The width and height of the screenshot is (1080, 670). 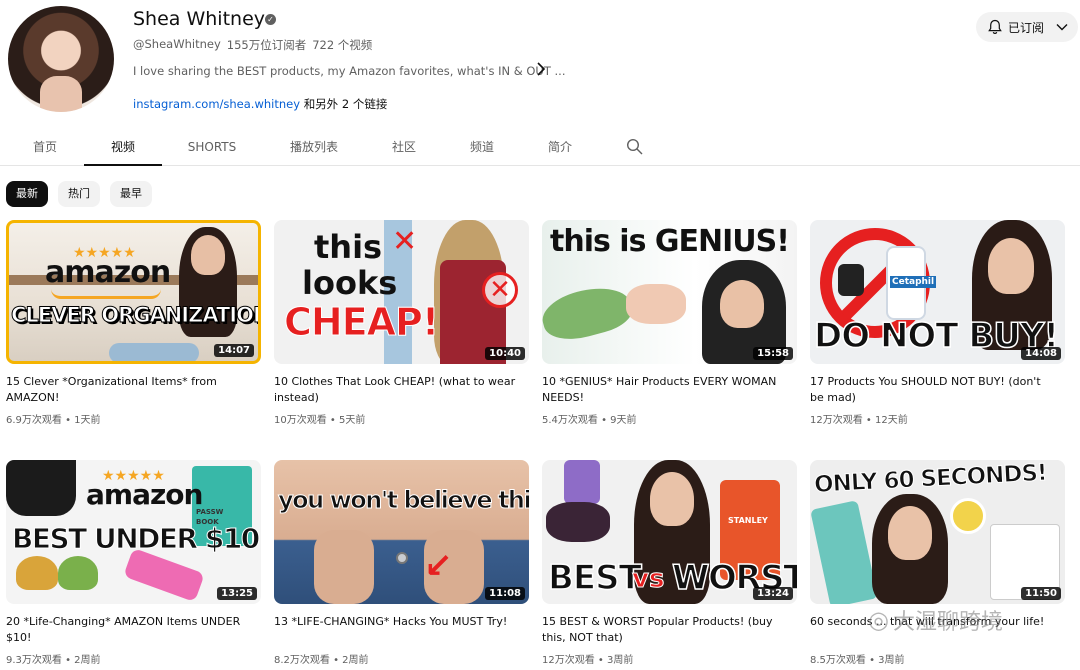 What do you see at coordinates (773, 353) in the screenshot?
I see `video-duration: 15:58` at bounding box center [773, 353].